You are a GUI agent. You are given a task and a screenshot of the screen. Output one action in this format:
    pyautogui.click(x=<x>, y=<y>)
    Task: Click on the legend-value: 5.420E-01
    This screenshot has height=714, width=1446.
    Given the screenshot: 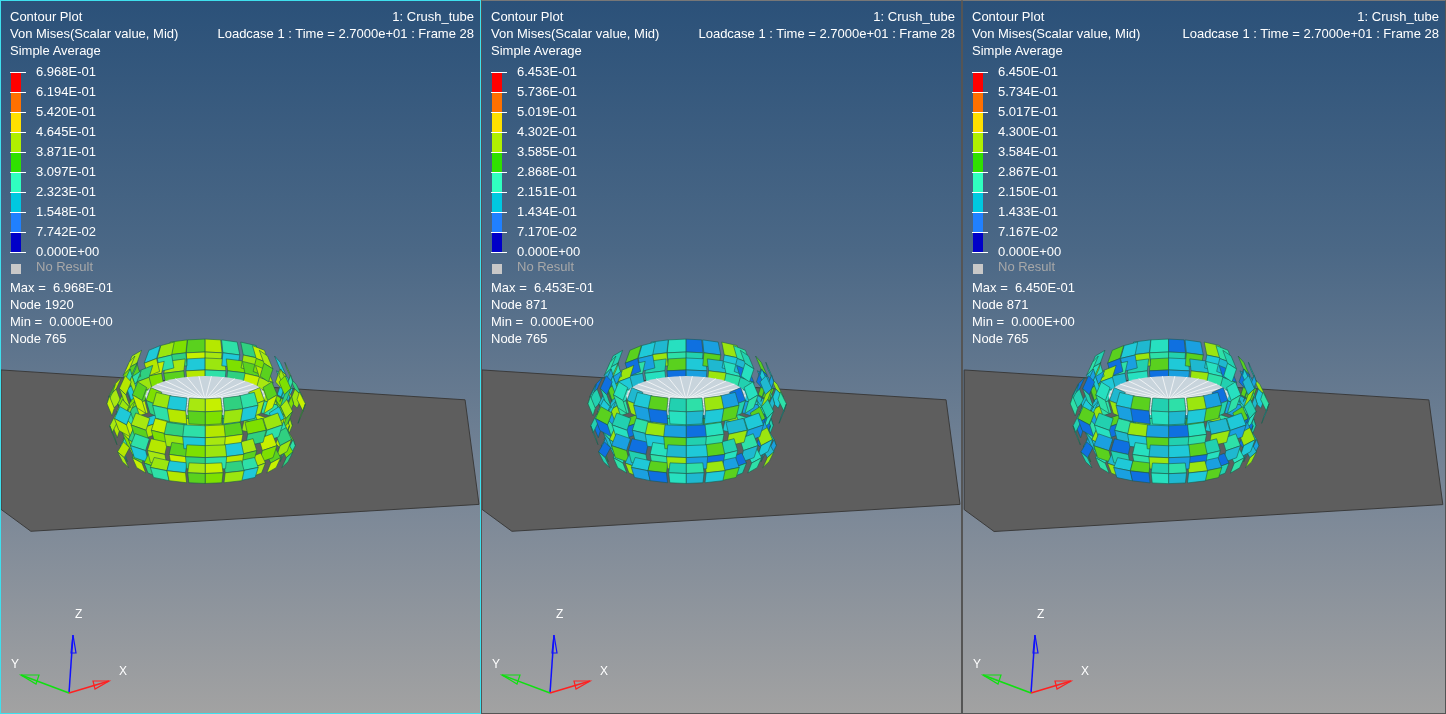 What is the action you would take?
    pyautogui.click(x=66, y=112)
    